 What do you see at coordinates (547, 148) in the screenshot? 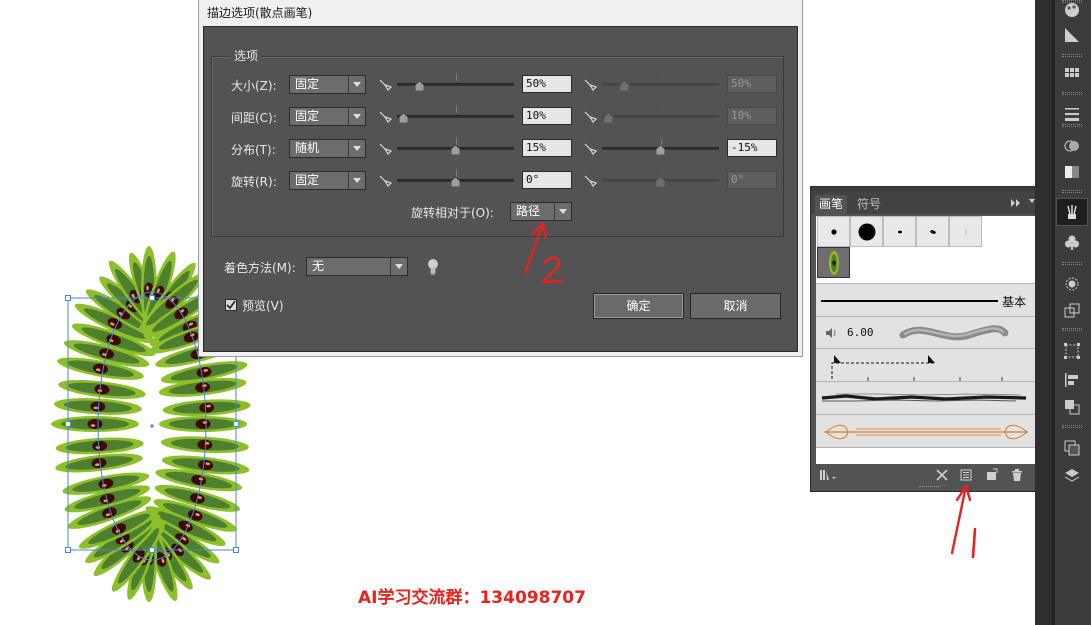
I see `min-value-field: 15%` at bounding box center [547, 148].